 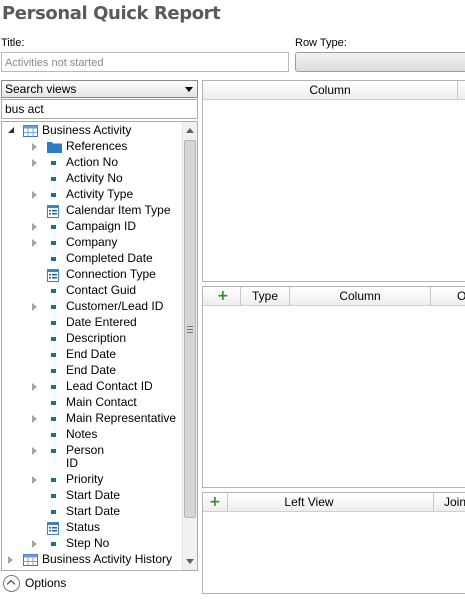 What do you see at coordinates (100, 194) in the screenshot?
I see `tree-item-label: Activity Type` at bounding box center [100, 194].